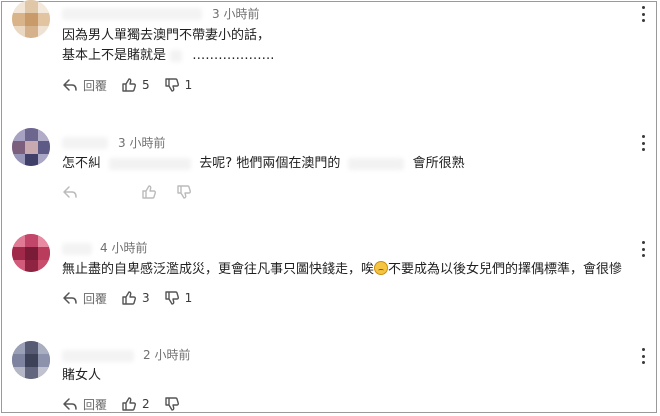  I want to click on like-count: 5, so click(146, 85).